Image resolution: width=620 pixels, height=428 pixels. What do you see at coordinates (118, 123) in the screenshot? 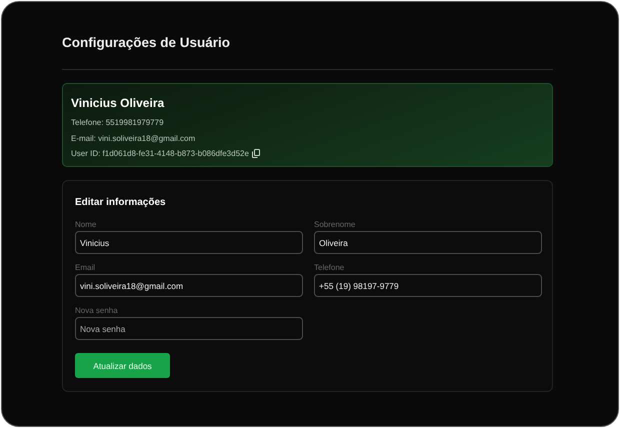
I see `phone-text: Telefone: 5519981979779` at bounding box center [118, 123].